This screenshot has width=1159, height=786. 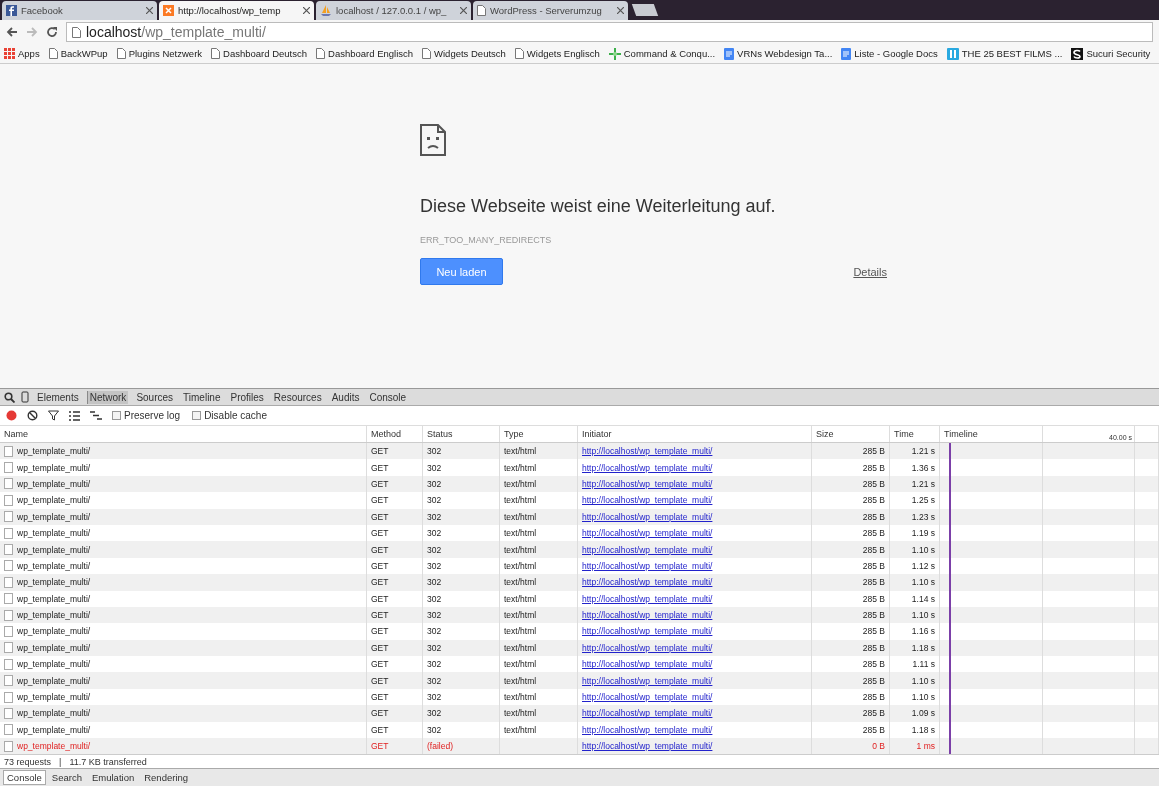 I want to click on record-icon, so click(x=11, y=415).